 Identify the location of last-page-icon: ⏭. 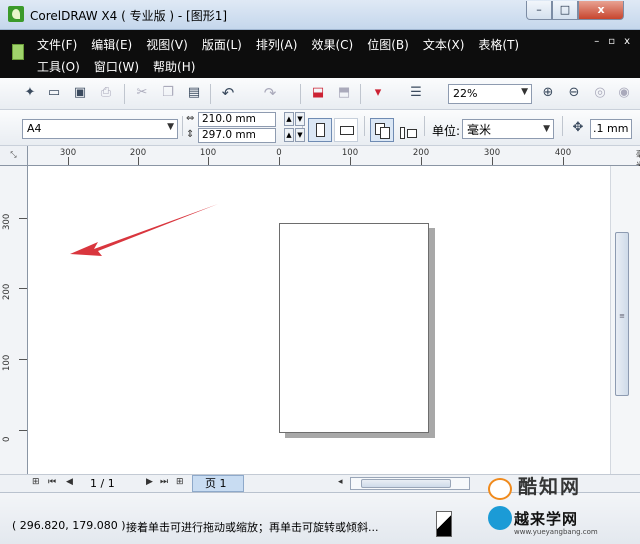
(164, 482).